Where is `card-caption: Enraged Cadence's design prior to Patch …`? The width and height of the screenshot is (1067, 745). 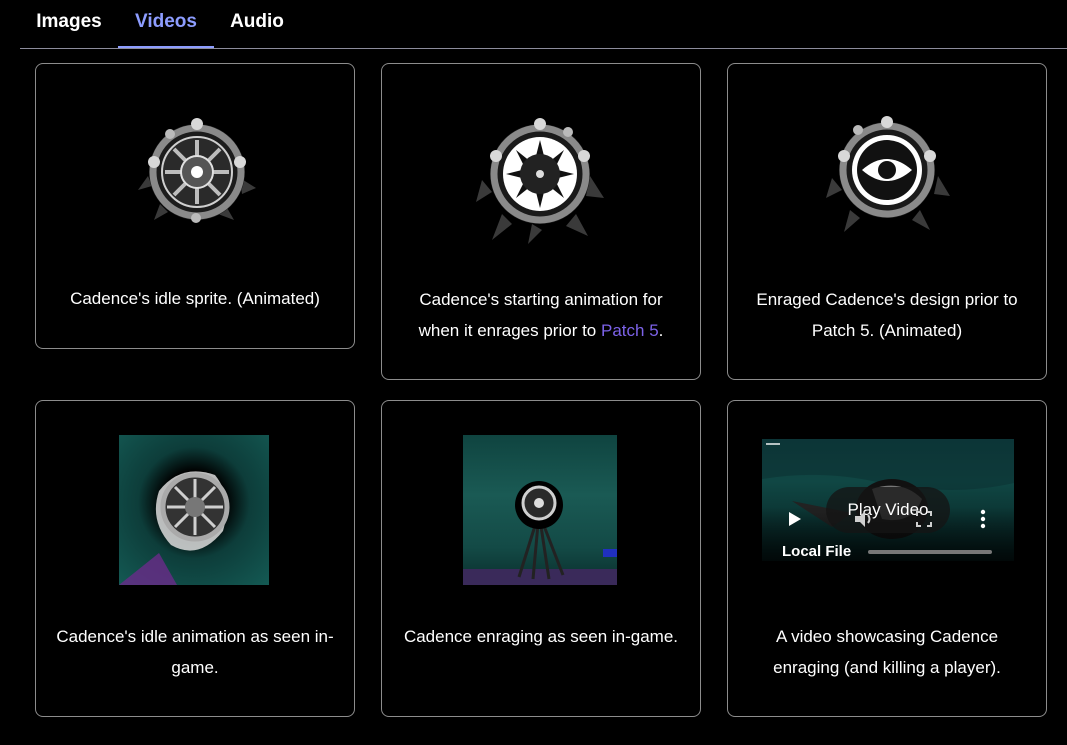
card-caption: Enraged Cadence's design prior to Patch … is located at coordinates (887, 315).